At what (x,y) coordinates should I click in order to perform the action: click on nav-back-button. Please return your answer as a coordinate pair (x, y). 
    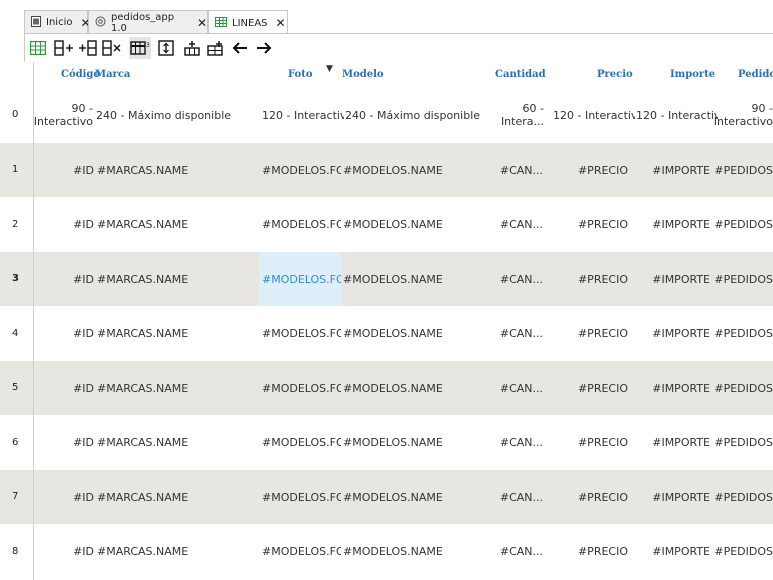
    Looking at the image, I should click on (240, 48).